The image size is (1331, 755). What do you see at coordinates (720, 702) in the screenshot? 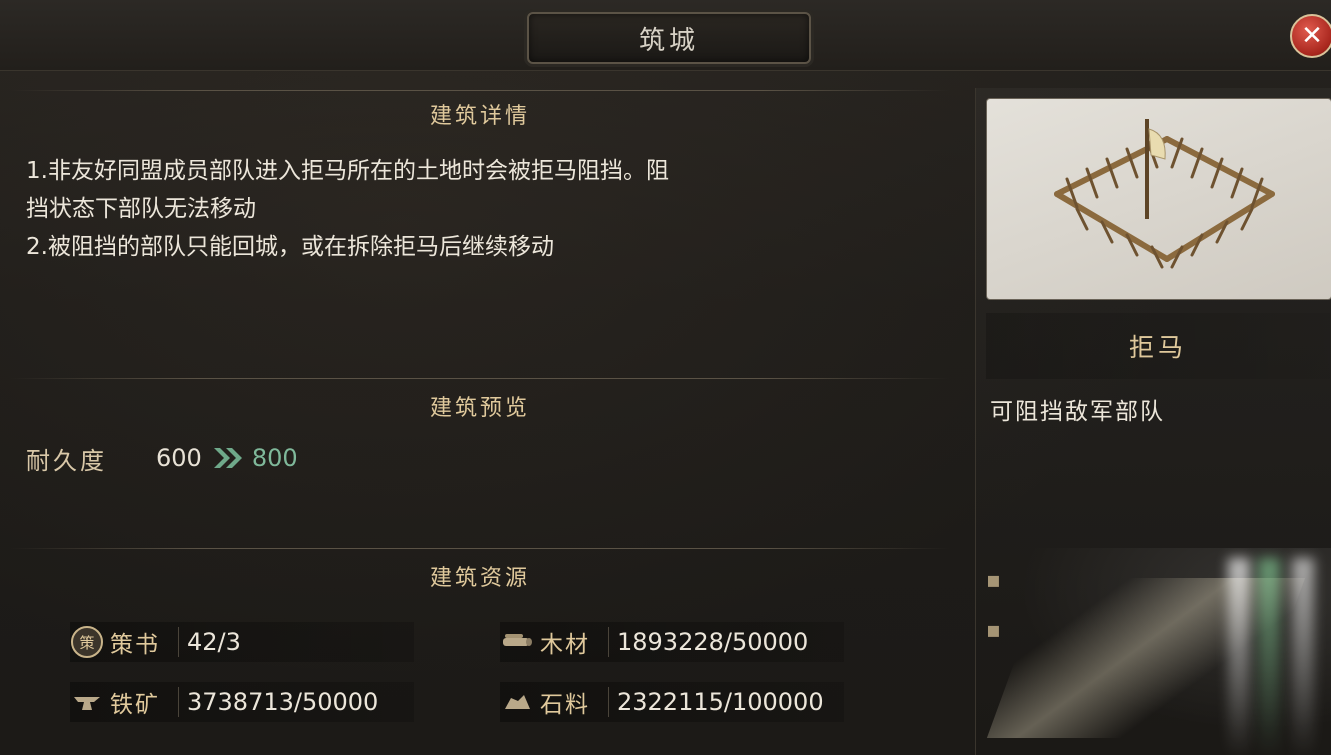
I see `resource-value: 2322115/100000` at bounding box center [720, 702].